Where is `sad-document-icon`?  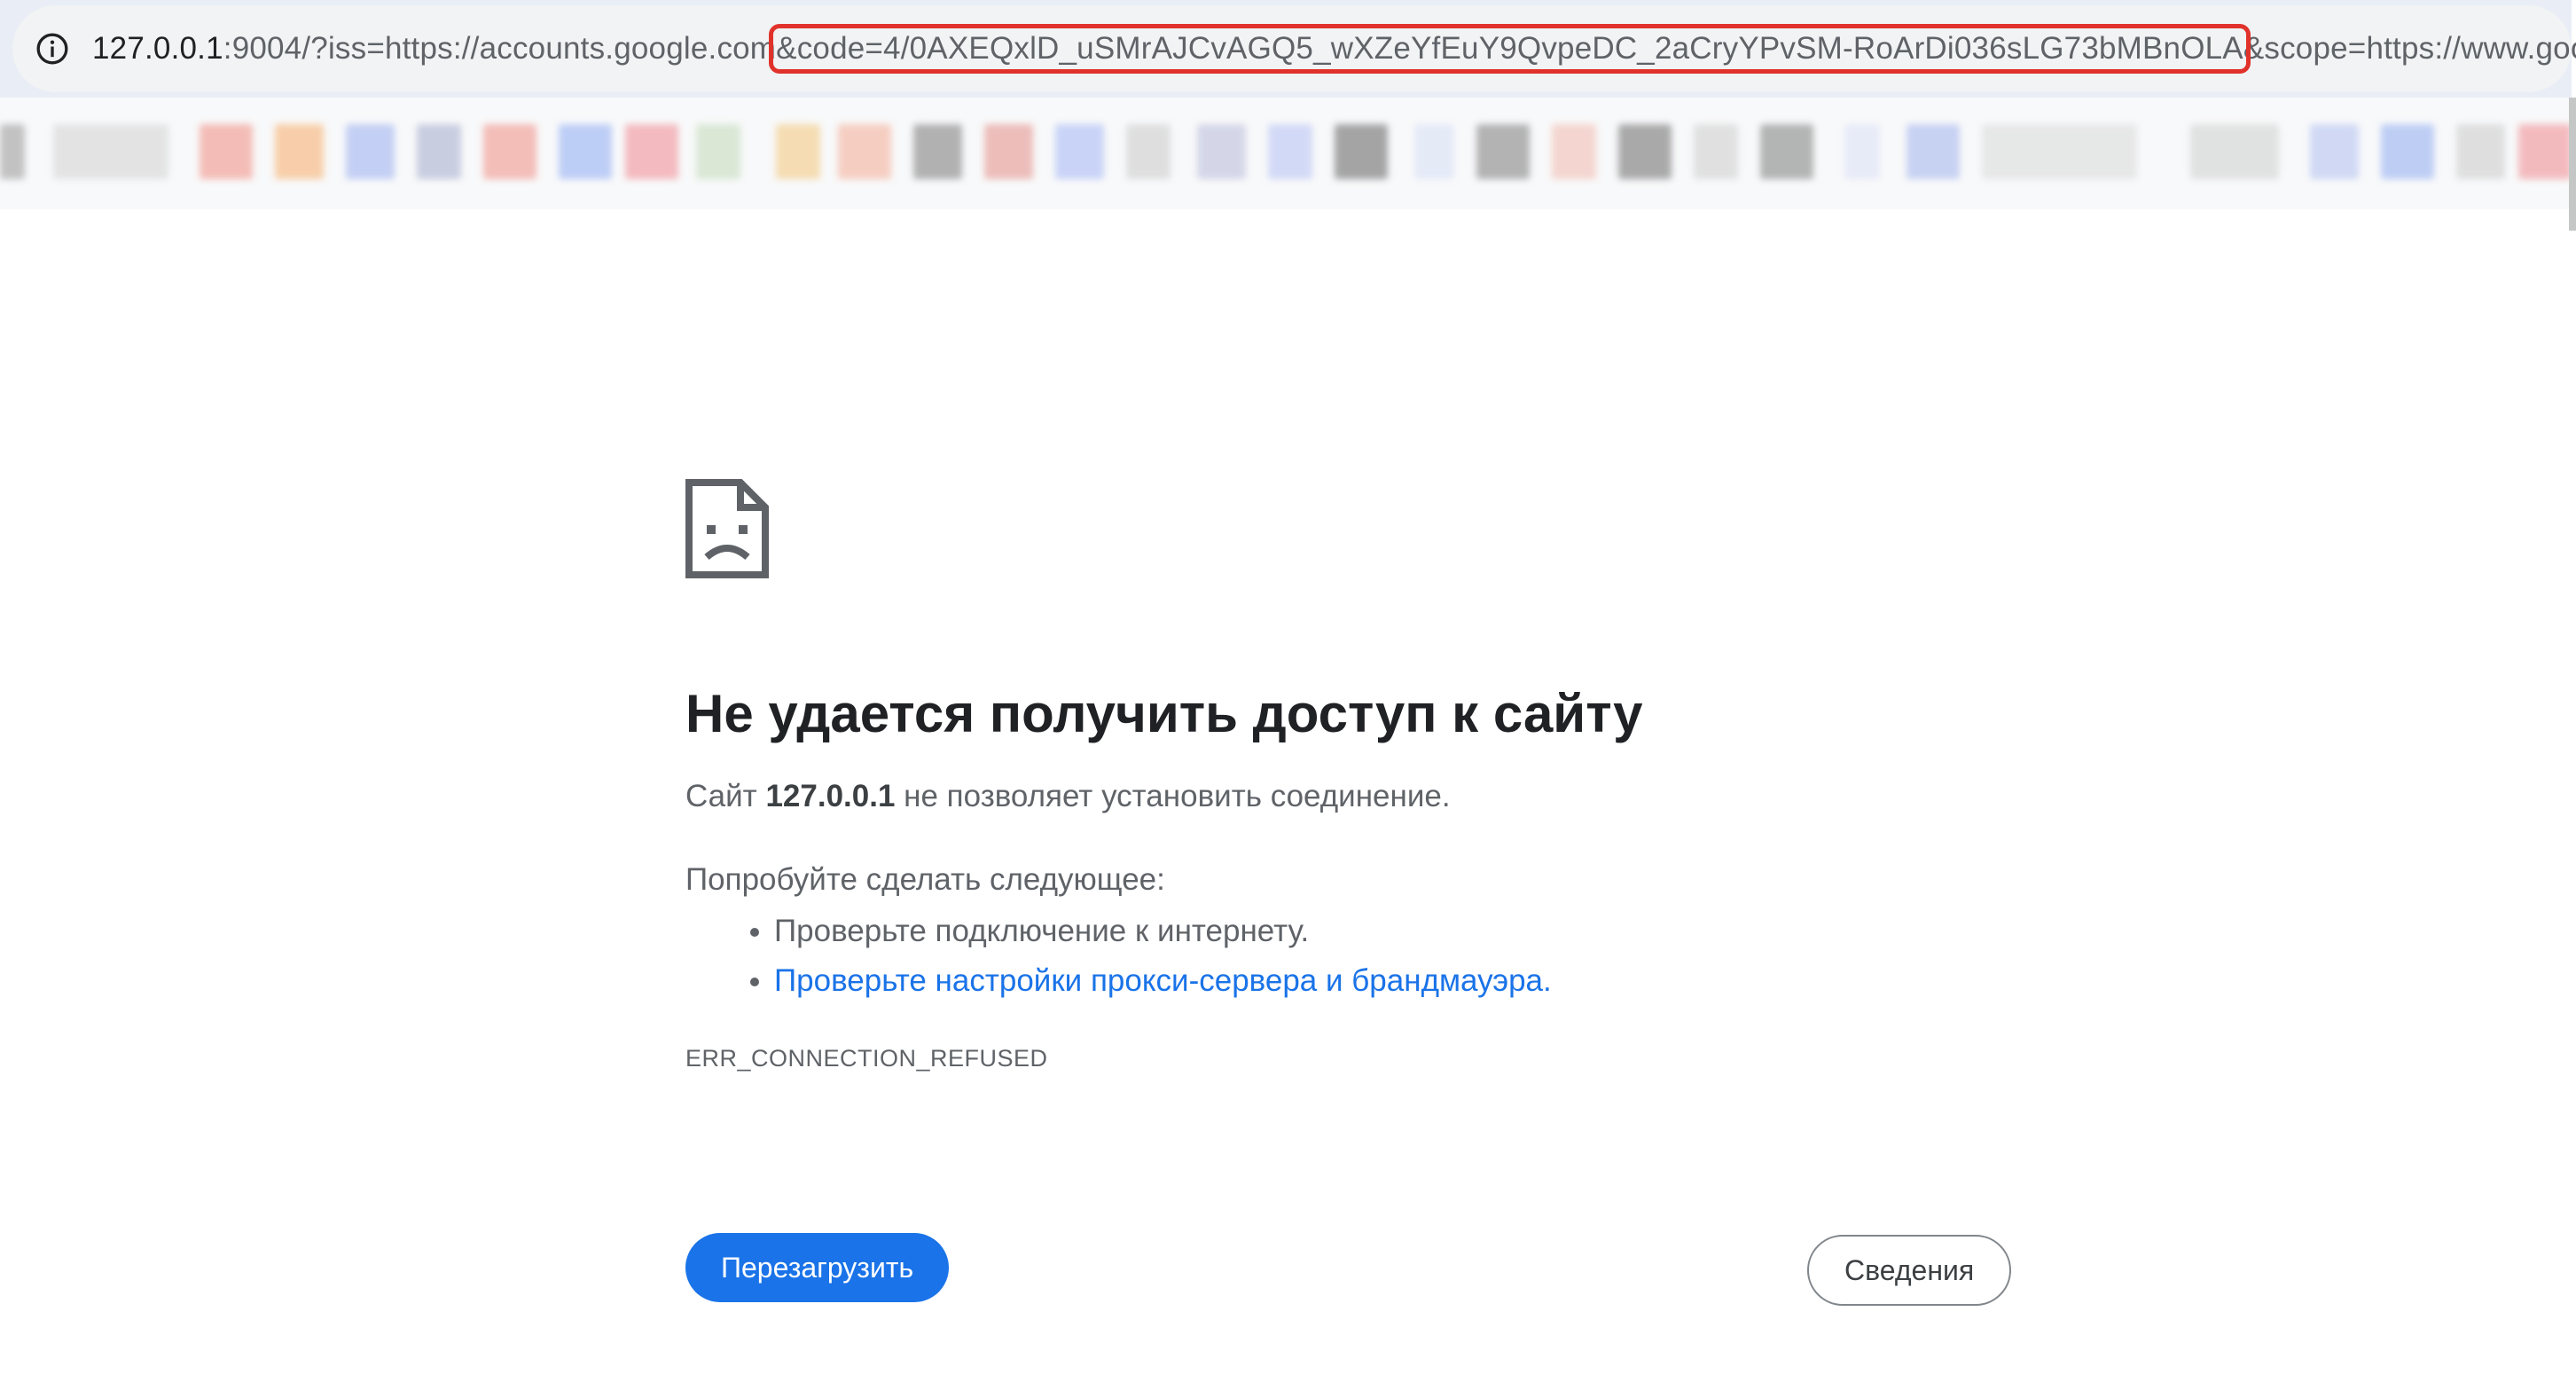
sad-document-icon is located at coordinates (727, 528).